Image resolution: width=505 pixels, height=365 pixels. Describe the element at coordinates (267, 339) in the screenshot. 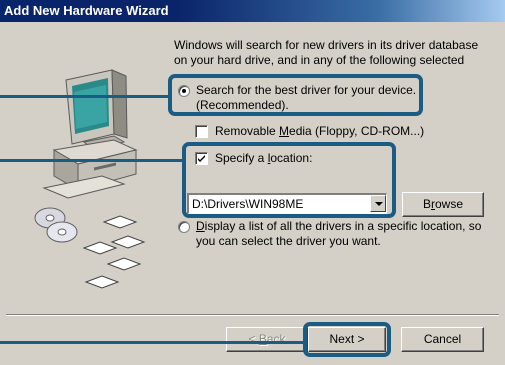

I see `back-button: < Back` at that location.